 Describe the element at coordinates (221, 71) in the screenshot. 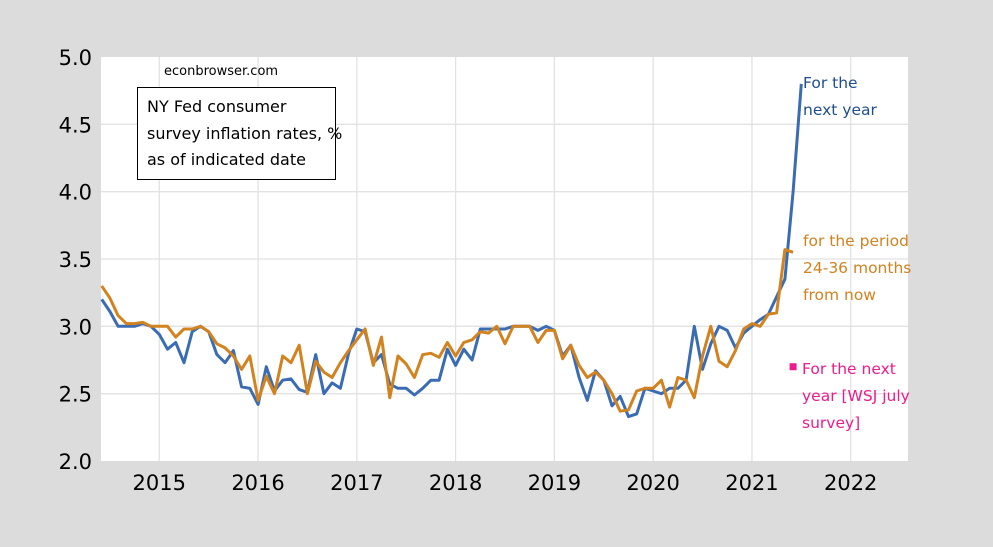

I see `watermark-text: econbrowser.com` at that location.